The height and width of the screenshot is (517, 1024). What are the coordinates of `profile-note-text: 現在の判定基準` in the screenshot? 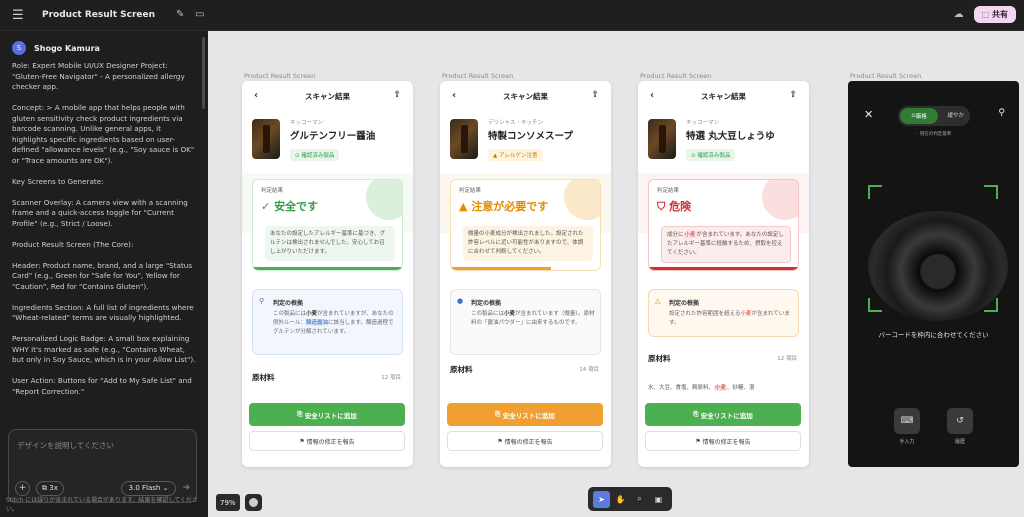 It's located at (935, 134).